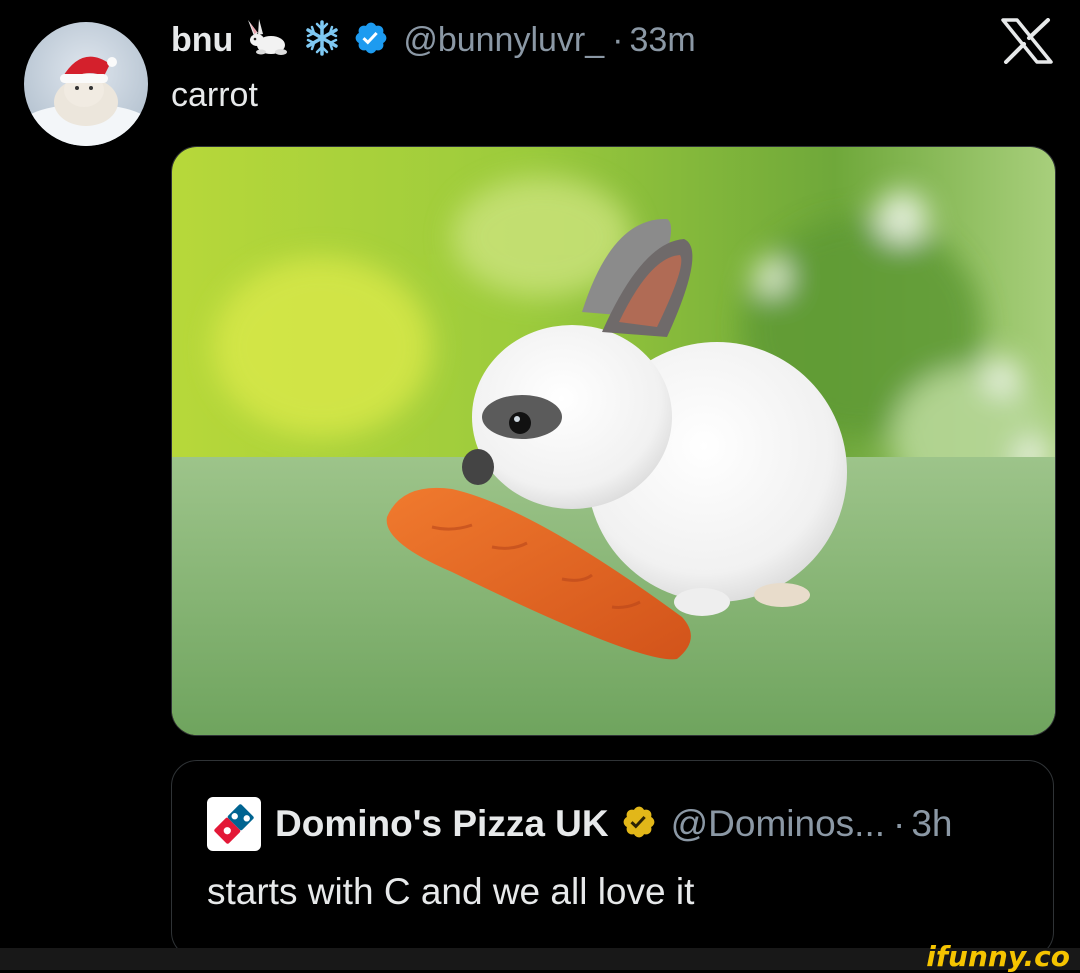 Image resolution: width=1080 pixels, height=973 pixels. What do you see at coordinates (234, 824) in the screenshot?
I see `dominos-logo-avatar` at bounding box center [234, 824].